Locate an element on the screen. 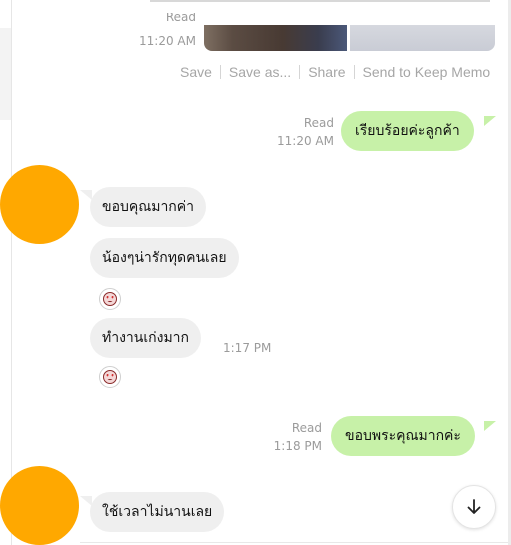 The height and width of the screenshot is (545, 511). message-time: 1:18 PM is located at coordinates (297, 446).